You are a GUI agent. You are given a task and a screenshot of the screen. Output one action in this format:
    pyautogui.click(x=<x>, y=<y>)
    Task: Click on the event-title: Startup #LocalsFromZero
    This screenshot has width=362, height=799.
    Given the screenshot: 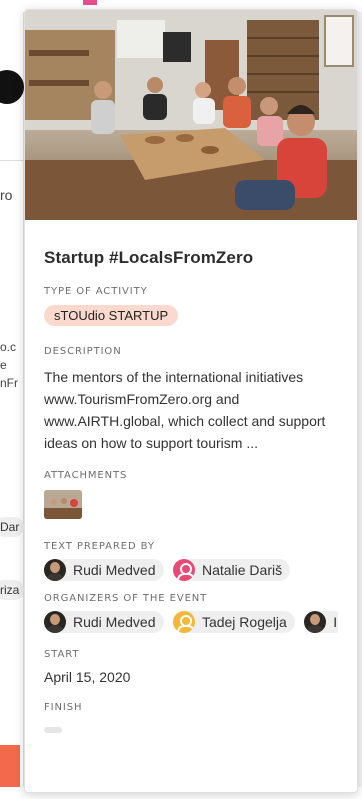 What is the action you would take?
    pyautogui.click(x=149, y=257)
    